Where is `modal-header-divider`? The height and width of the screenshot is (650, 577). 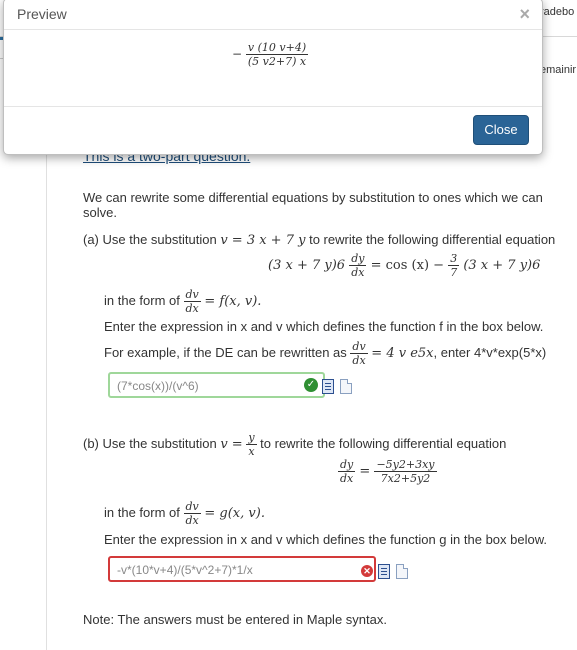 modal-header-divider is located at coordinates (273, 29).